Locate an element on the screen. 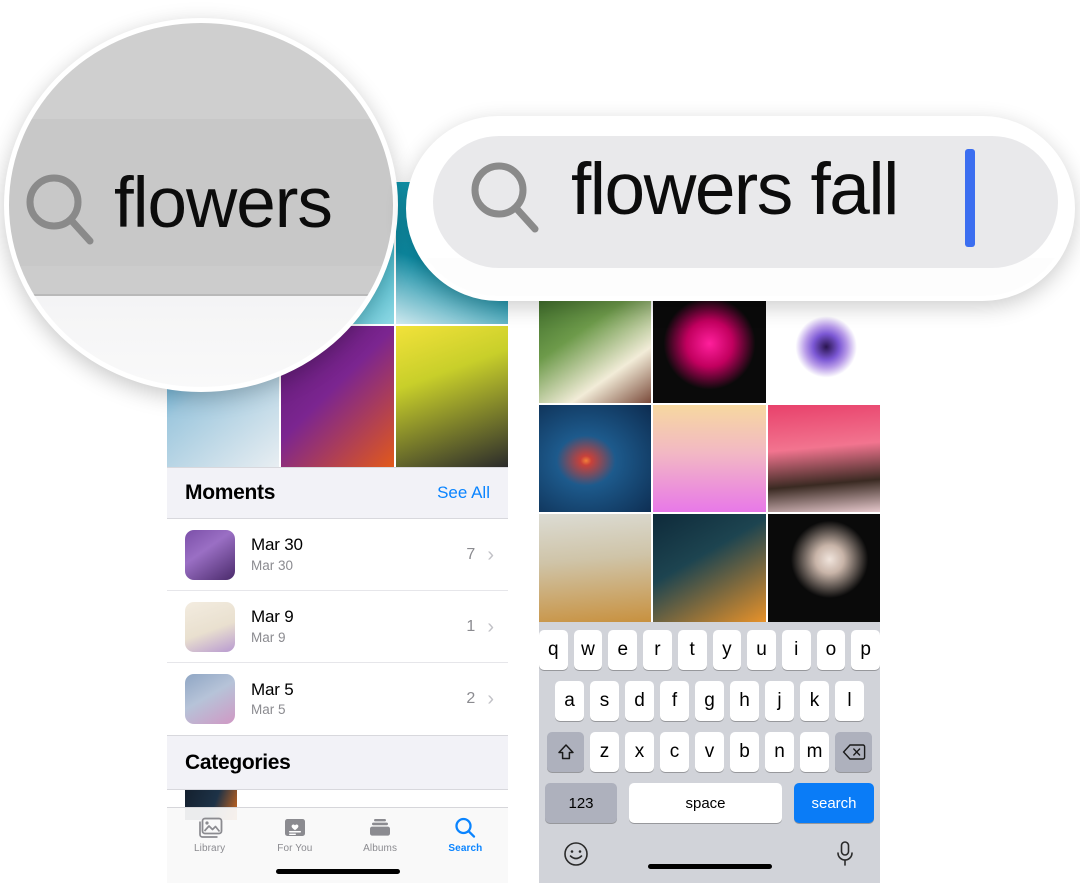 This screenshot has height=883, width=1080. right-results-photo-grid is located at coordinates (709, 458).